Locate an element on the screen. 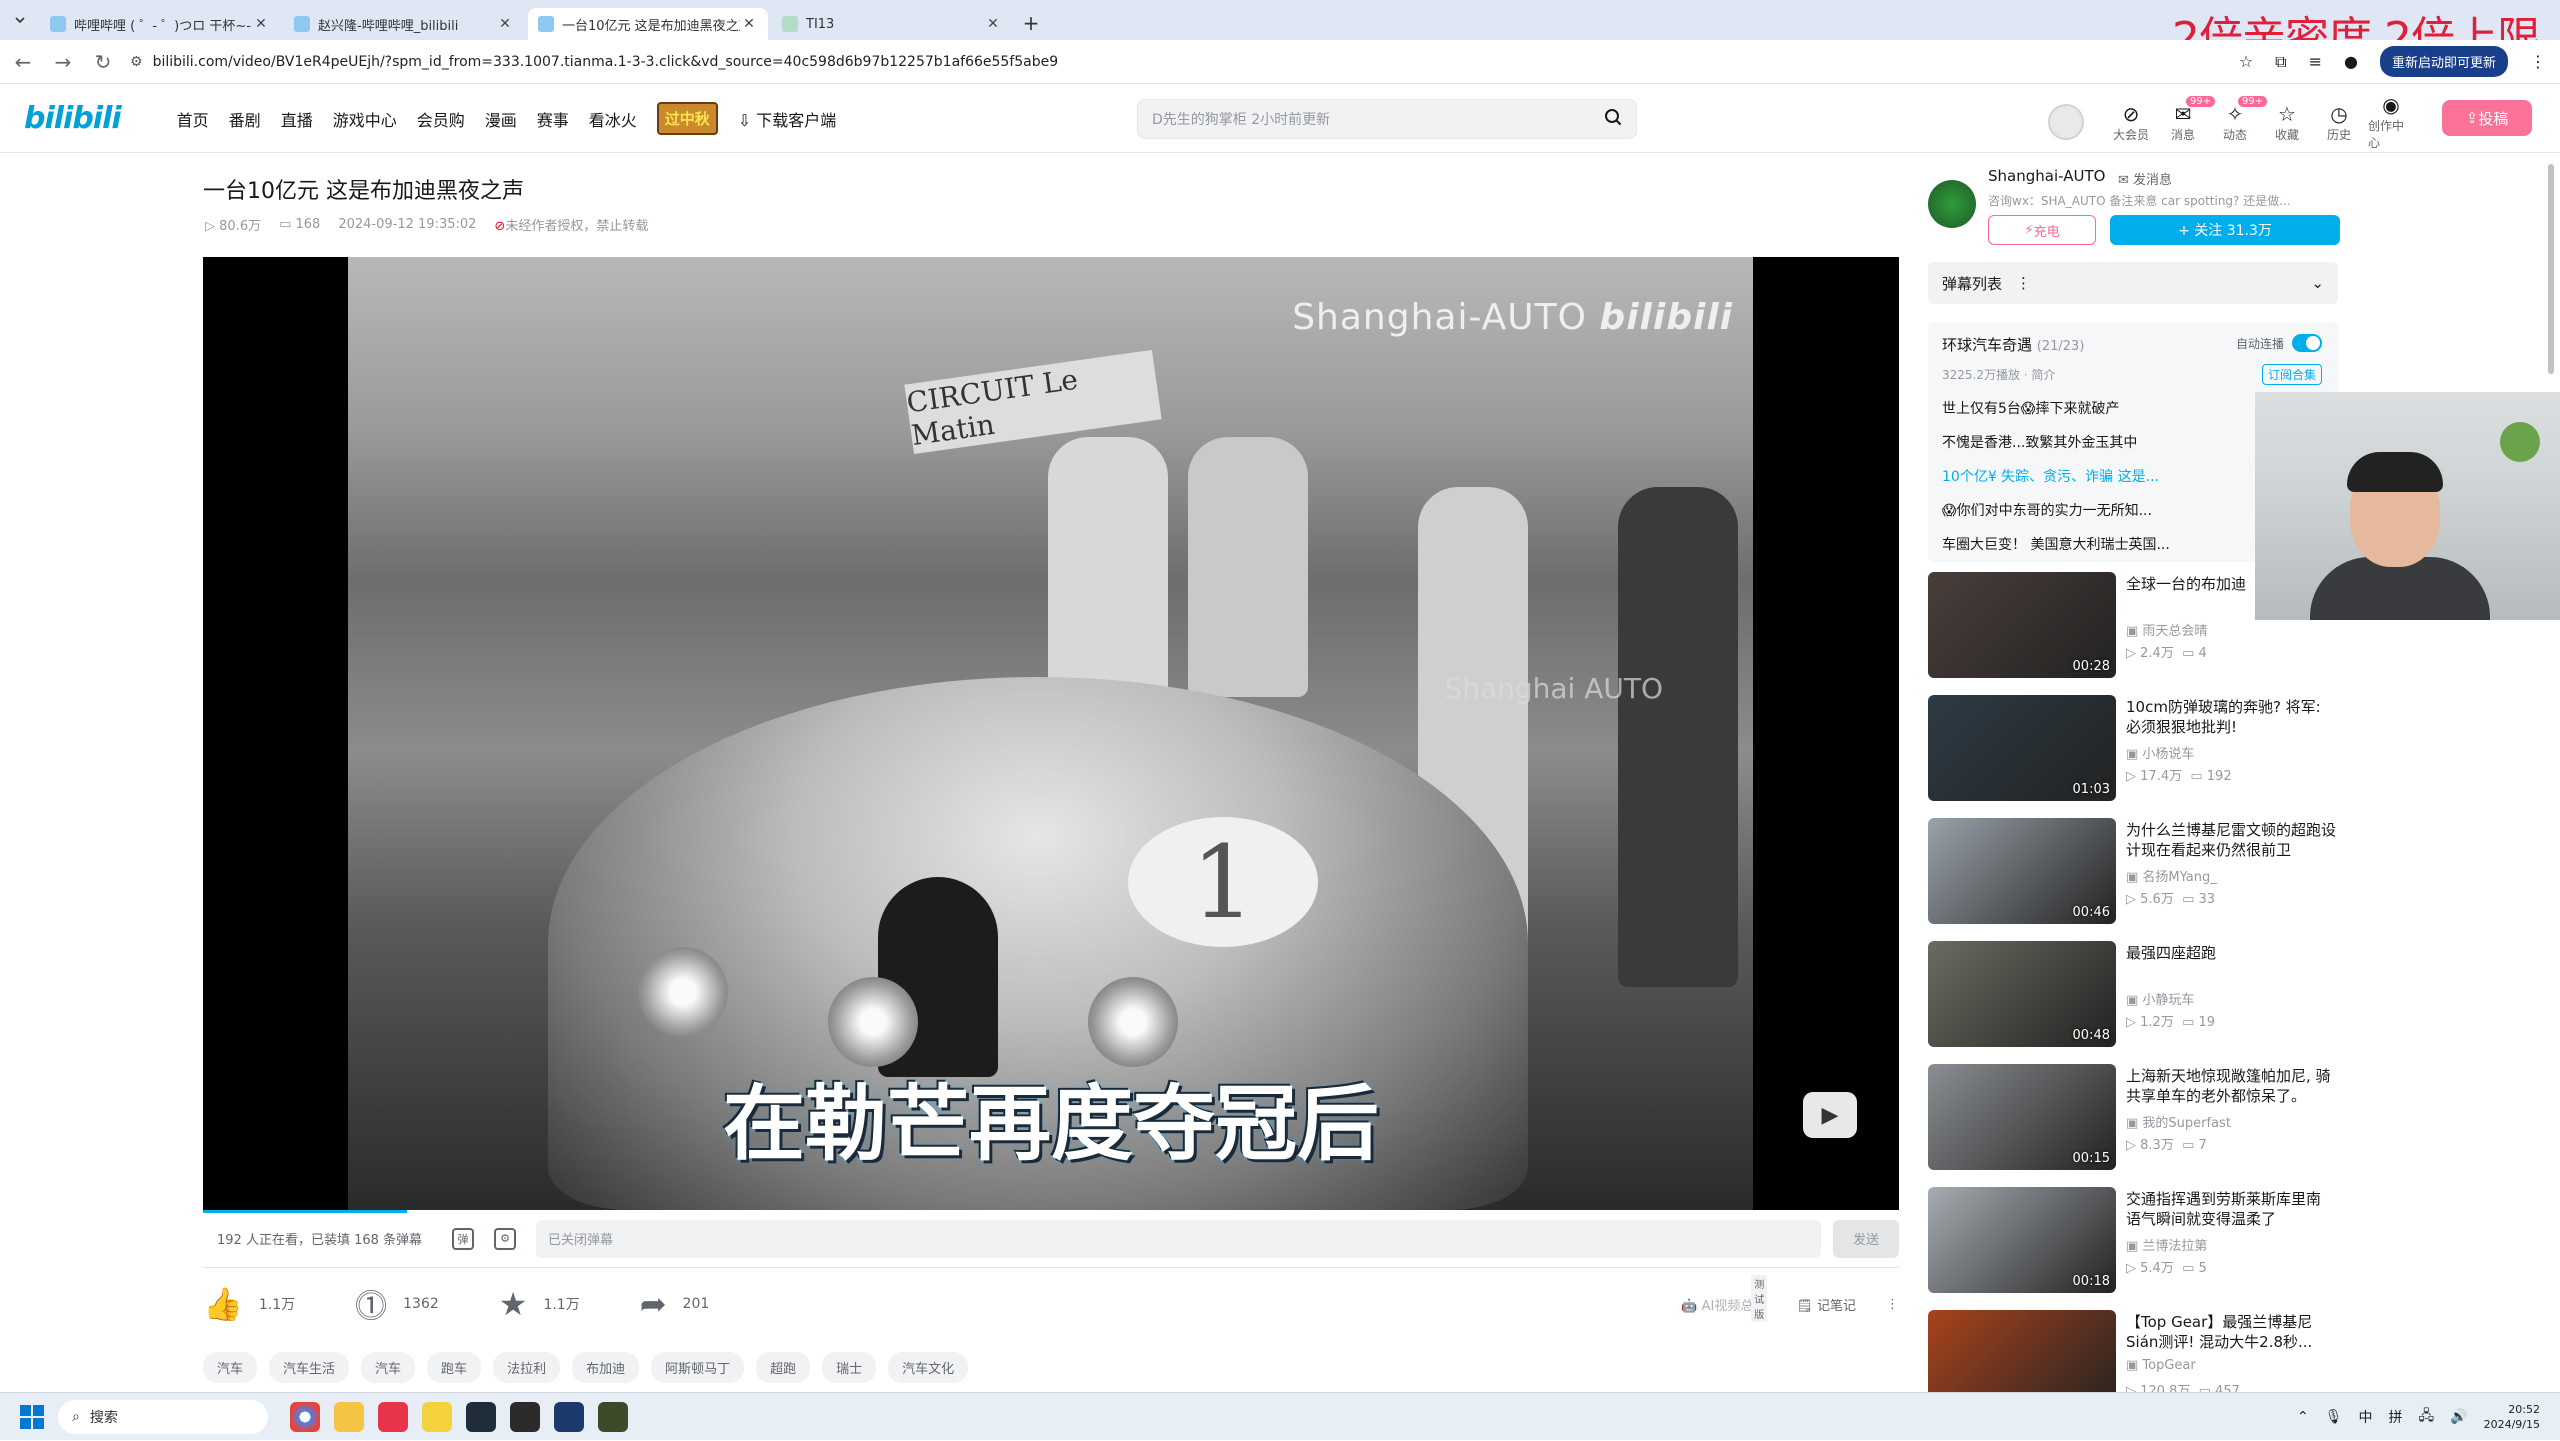  bilibili-logo: bilibili is located at coordinates (73, 118).